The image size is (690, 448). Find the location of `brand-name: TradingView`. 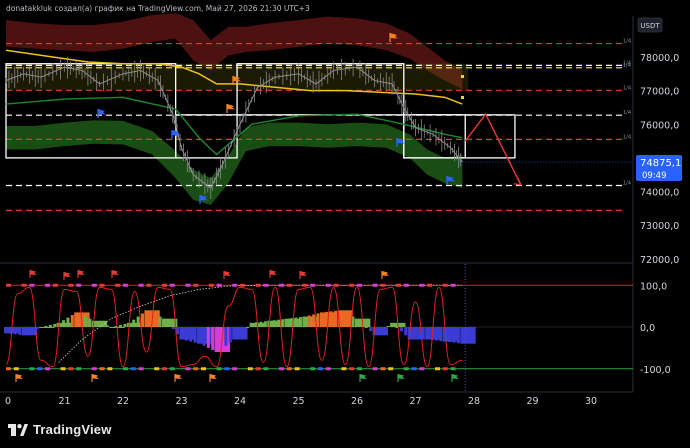

brand-name: TradingView is located at coordinates (72, 429).